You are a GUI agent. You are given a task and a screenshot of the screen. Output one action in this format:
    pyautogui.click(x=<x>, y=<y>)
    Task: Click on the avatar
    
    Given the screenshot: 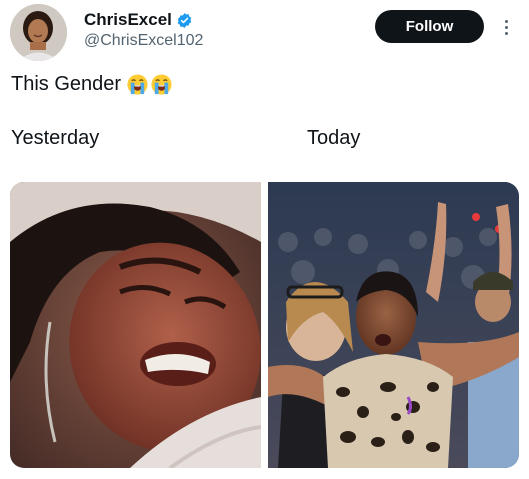 What is the action you would take?
    pyautogui.click(x=38, y=32)
    